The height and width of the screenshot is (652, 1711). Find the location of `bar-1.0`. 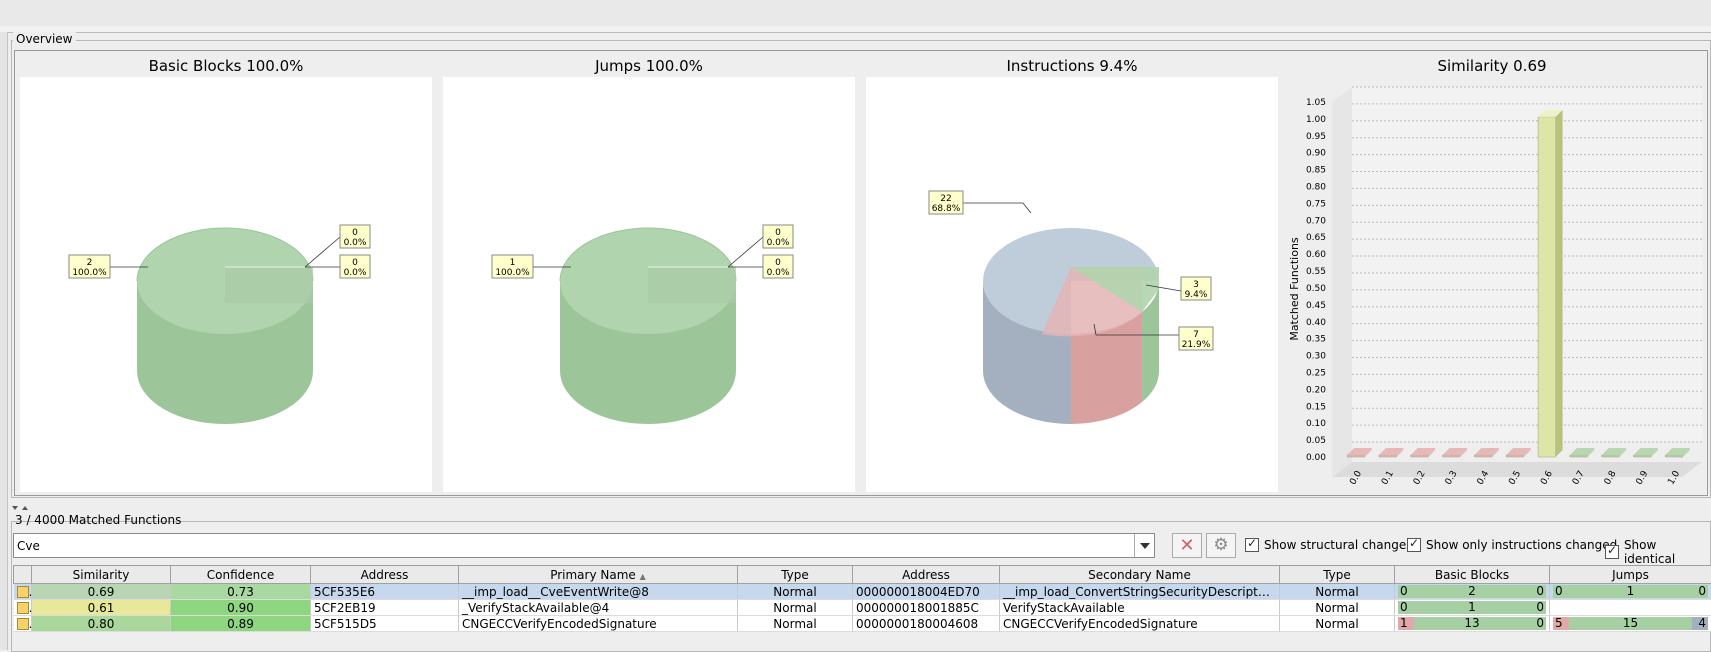

bar-1.0 is located at coordinates (1677, 452).